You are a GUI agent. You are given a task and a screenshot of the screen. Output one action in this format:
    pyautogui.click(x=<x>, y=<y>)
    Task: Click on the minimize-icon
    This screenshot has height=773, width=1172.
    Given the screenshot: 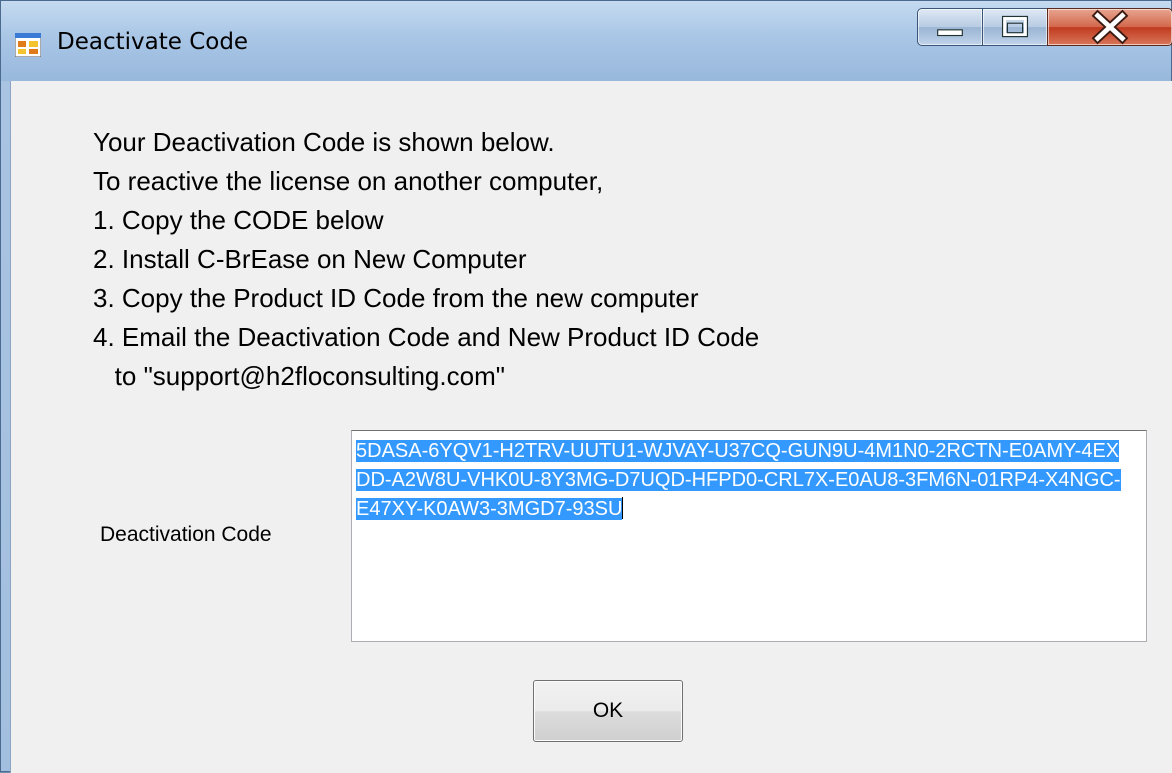 What is the action you would take?
    pyautogui.click(x=950, y=33)
    